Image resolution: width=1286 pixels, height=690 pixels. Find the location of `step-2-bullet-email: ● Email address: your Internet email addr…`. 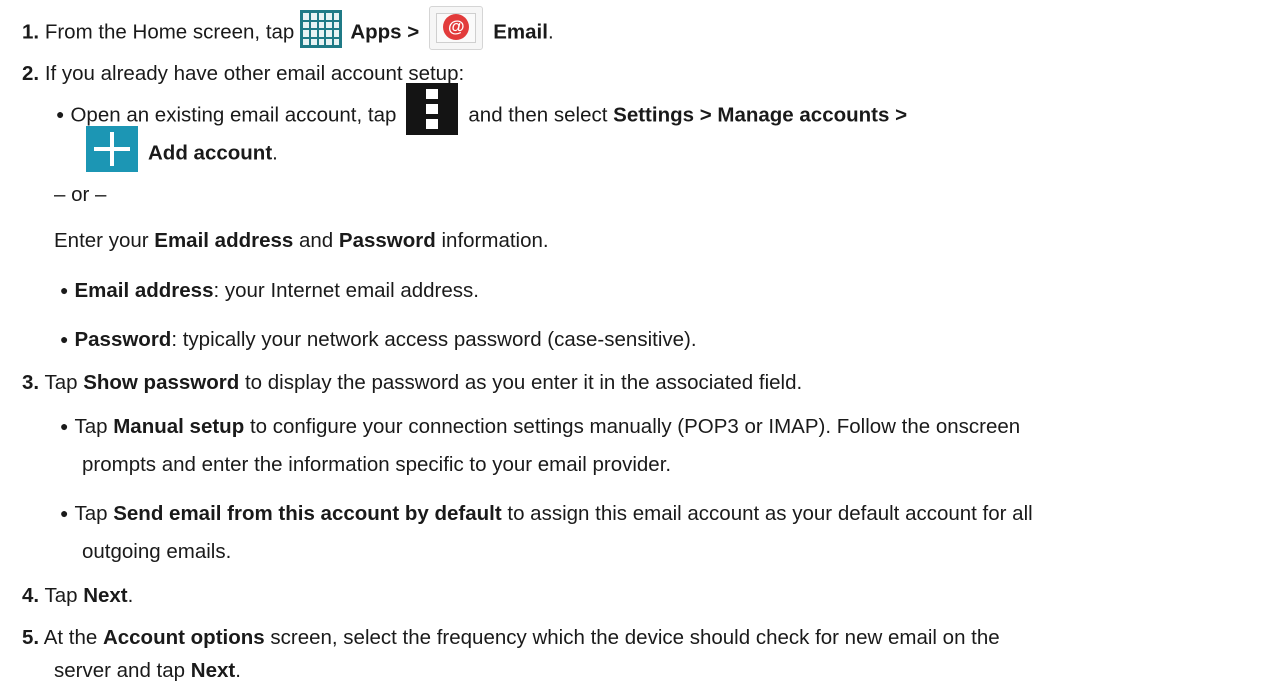

step-2-bullet-email: ● Email address: your Internet email addr… is located at coordinates (269, 290).